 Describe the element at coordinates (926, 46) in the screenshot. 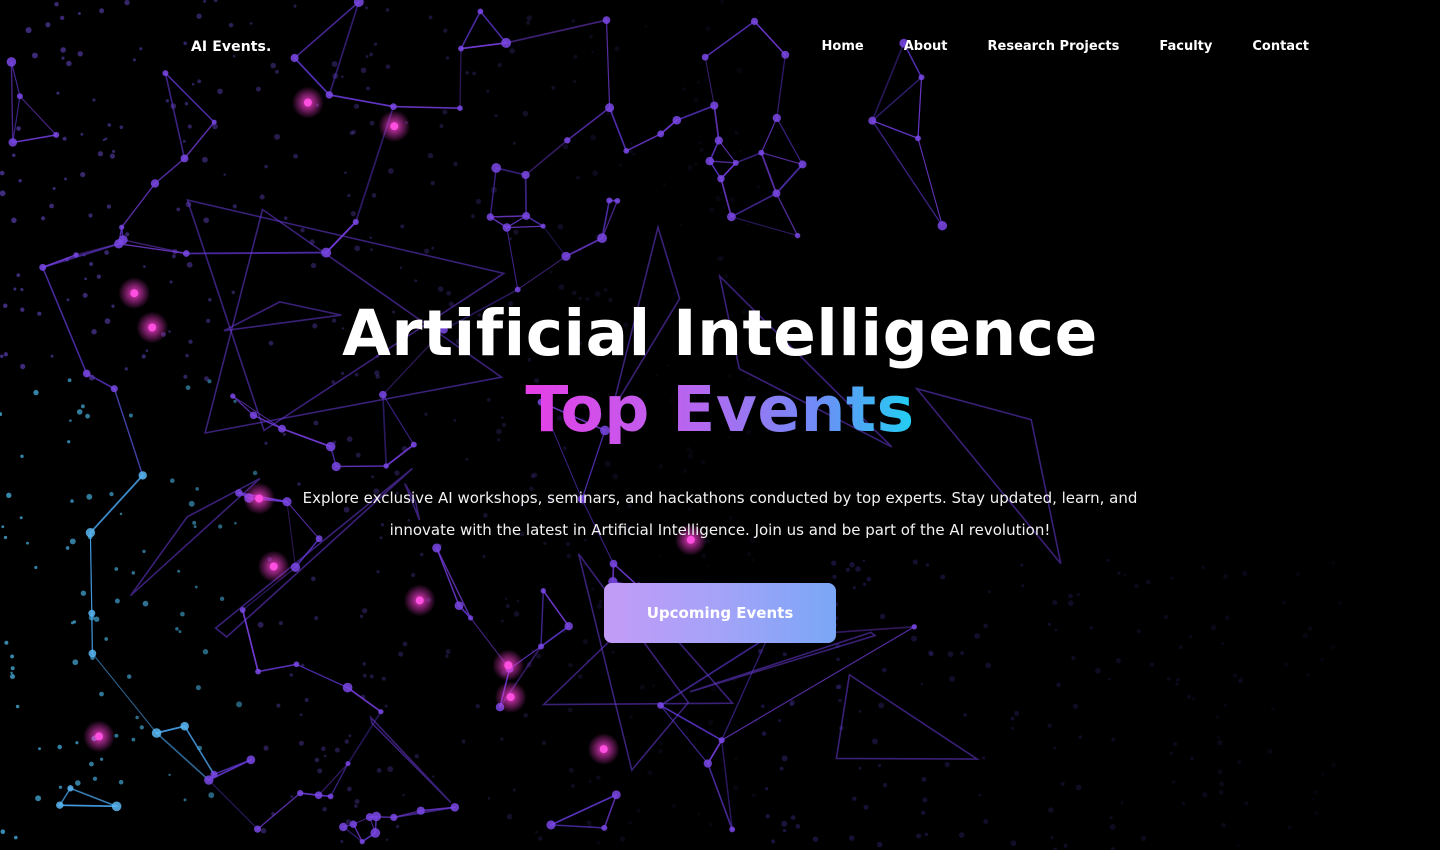

I see `nav-link-about: About` at that location.